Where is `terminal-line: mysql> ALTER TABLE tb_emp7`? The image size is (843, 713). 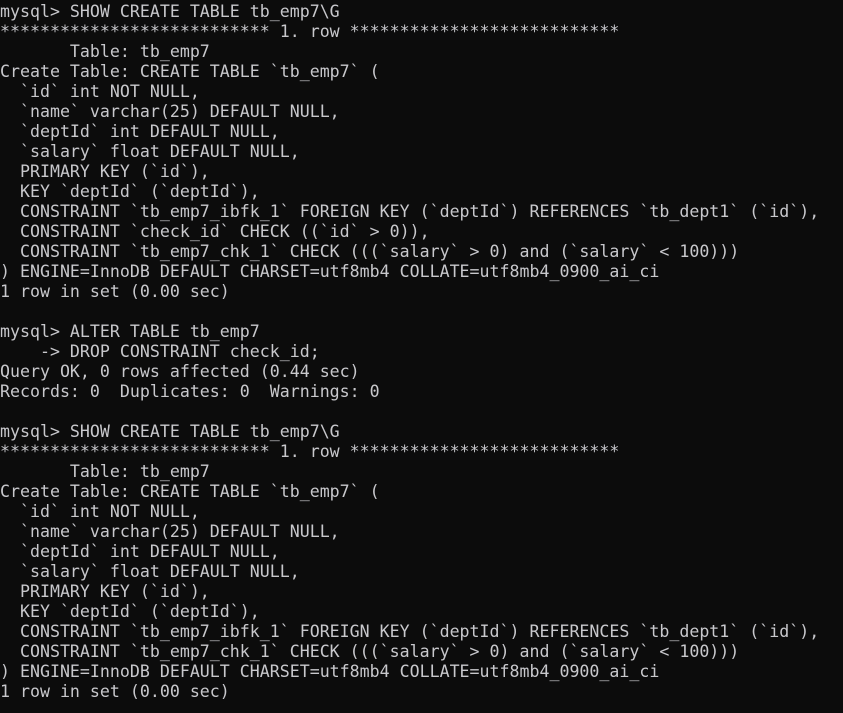 terminal-line: mysql> ALTER TABLE tb_emp7 is located at coordinates (130, 331).